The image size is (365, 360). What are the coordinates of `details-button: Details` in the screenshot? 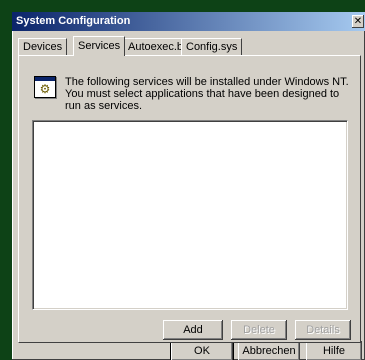 It's located at (323, 330).